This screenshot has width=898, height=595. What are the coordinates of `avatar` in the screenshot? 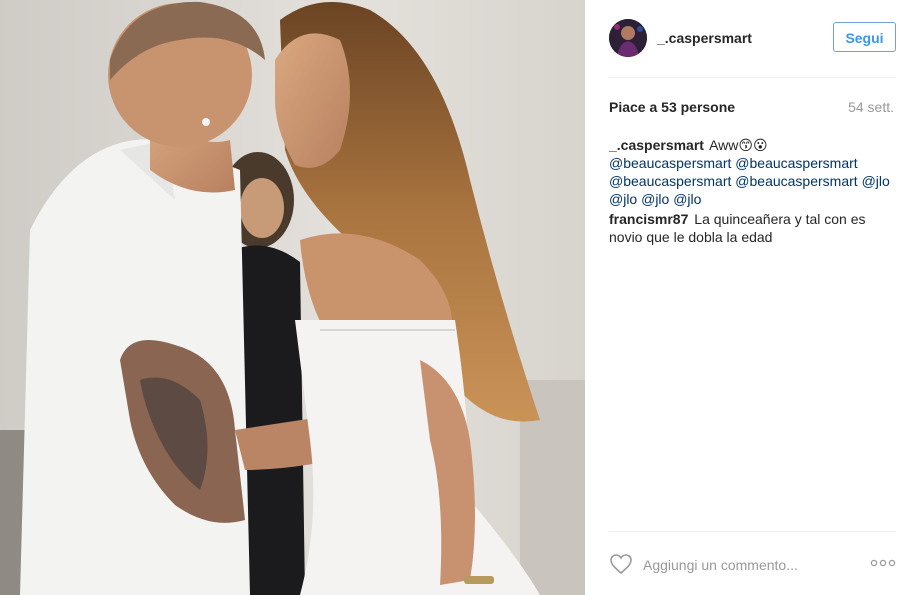 It's located at (628, 38).